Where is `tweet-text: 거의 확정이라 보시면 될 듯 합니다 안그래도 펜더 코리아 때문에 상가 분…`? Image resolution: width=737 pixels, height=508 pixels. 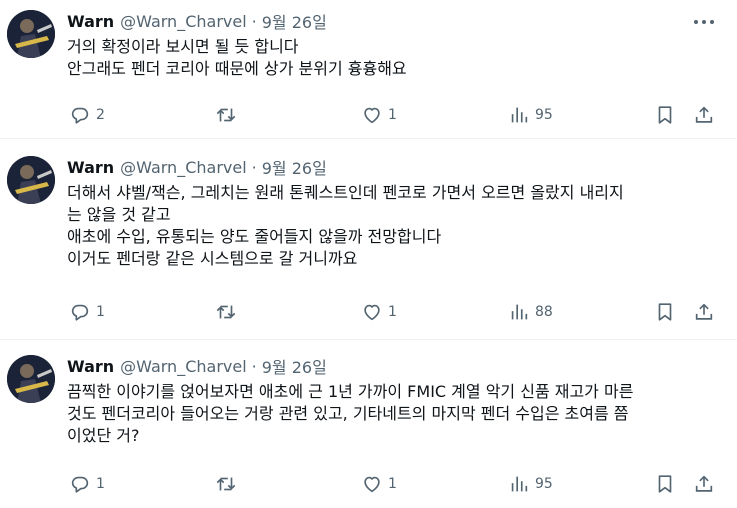 tweet-text: 거의 확정이라 보시면 될 듯 합니다 안그래도 펜더 코리아 때문에 상가 분… is located at coordinates (392, 58).